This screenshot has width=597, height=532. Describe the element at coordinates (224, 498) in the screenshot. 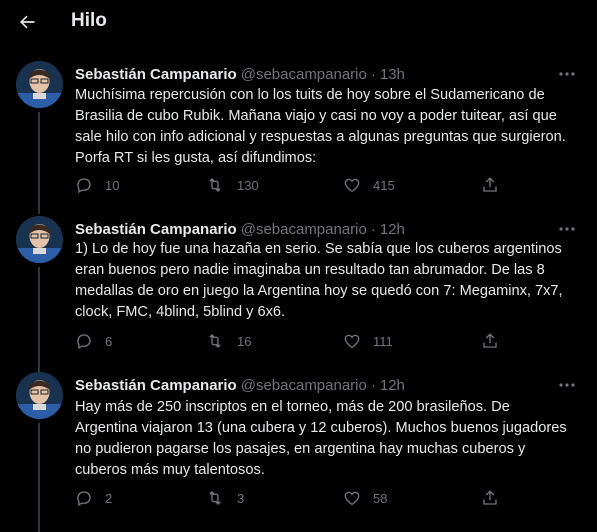

I see `retweet-button: 3` at that location.